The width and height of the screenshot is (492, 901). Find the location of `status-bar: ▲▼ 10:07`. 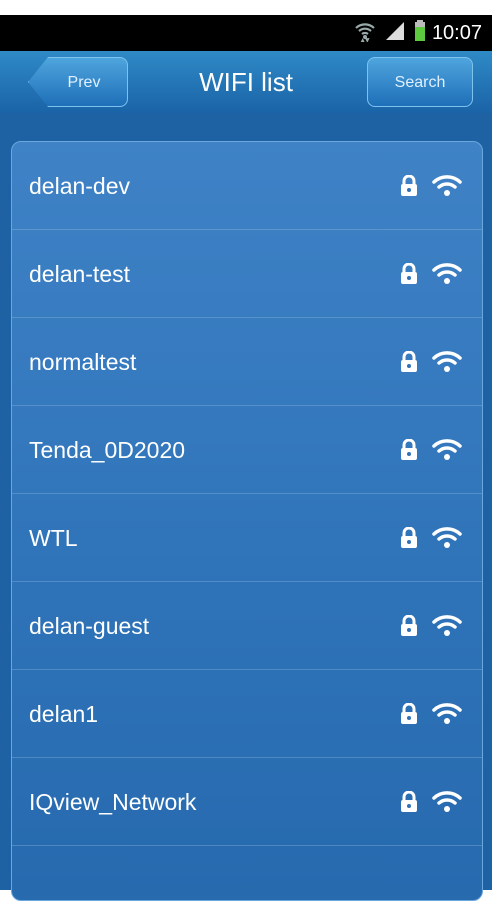

status-bar: ▲▼ 10:07 is located at coordinates (246, 33).